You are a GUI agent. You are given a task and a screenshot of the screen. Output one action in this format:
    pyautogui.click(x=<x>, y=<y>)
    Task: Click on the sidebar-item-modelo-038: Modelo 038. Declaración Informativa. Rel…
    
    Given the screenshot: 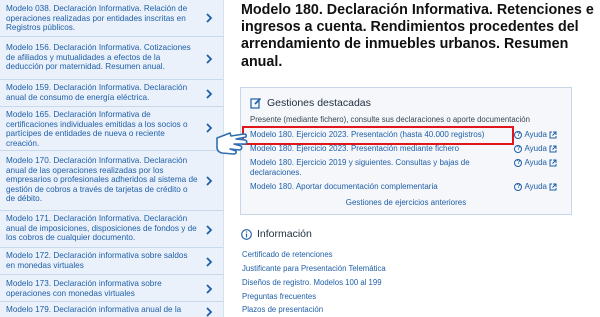 What is the action you would take?
    pyautogui.click(x=111, y=18)
    